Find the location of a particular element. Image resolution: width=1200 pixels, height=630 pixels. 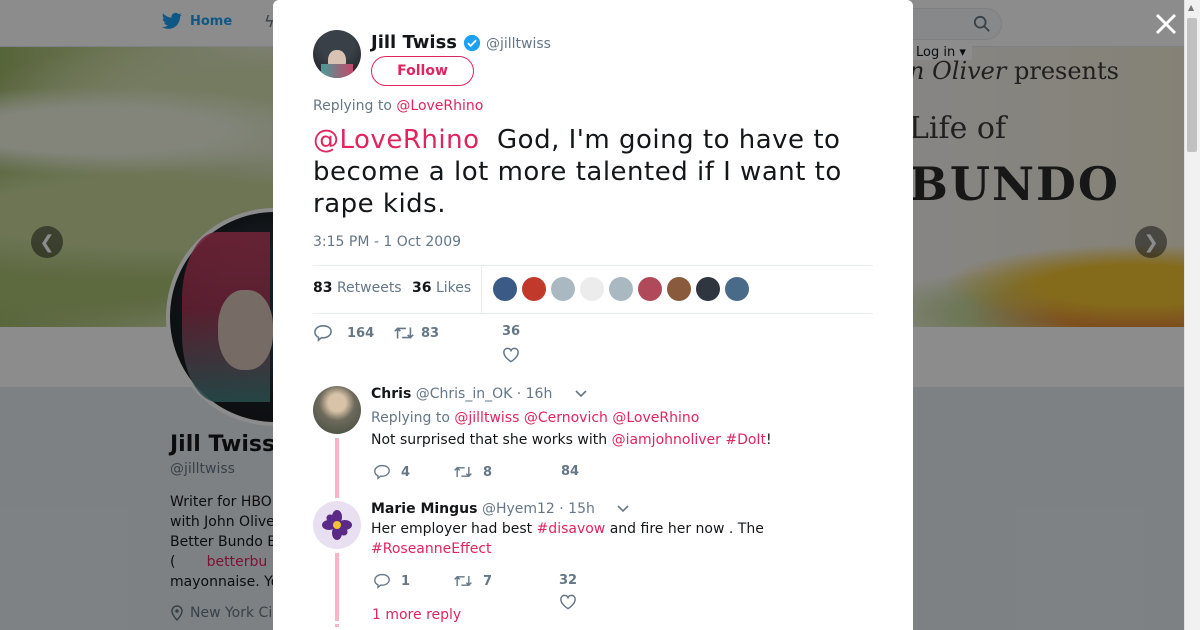

retweet-count: 7 is located at coordinates (488, 581).